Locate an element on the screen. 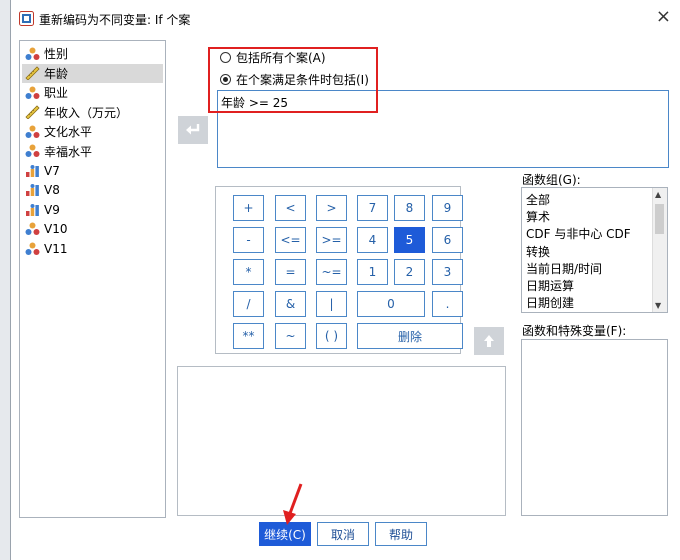  functions-list is located at coordinates (594, 427).